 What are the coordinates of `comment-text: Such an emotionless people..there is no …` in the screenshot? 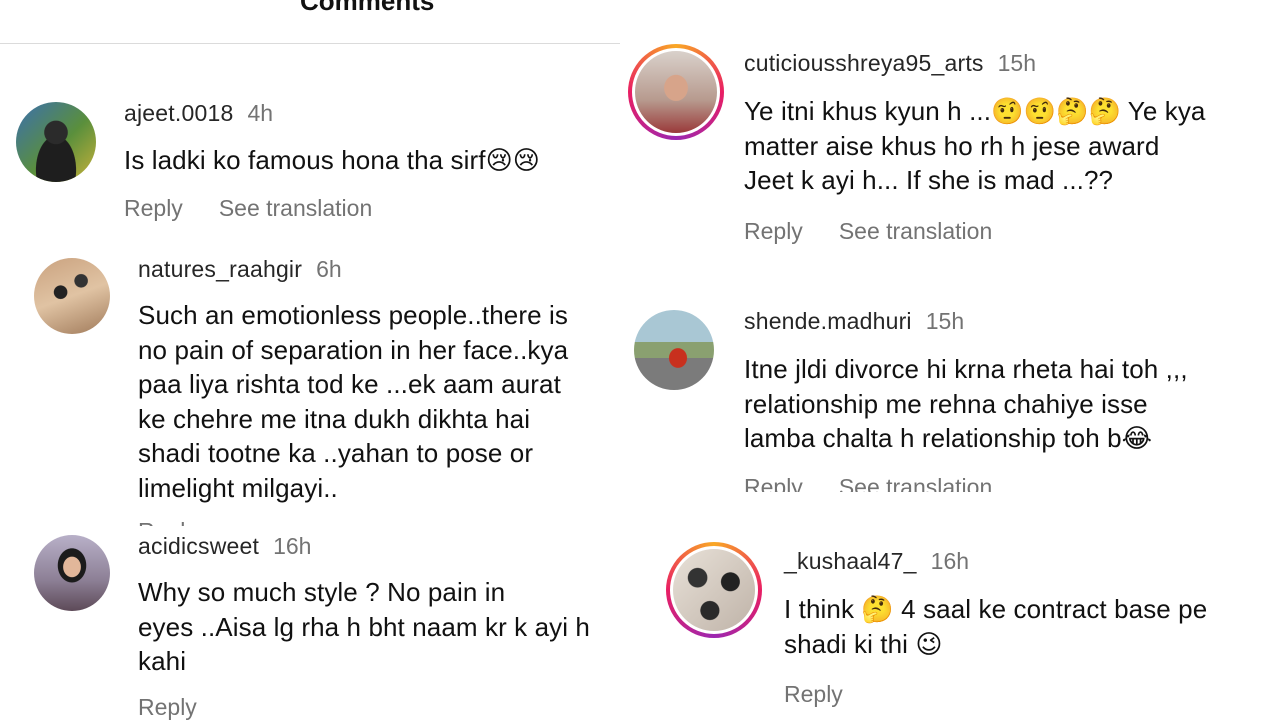 It's located at (353, 401).